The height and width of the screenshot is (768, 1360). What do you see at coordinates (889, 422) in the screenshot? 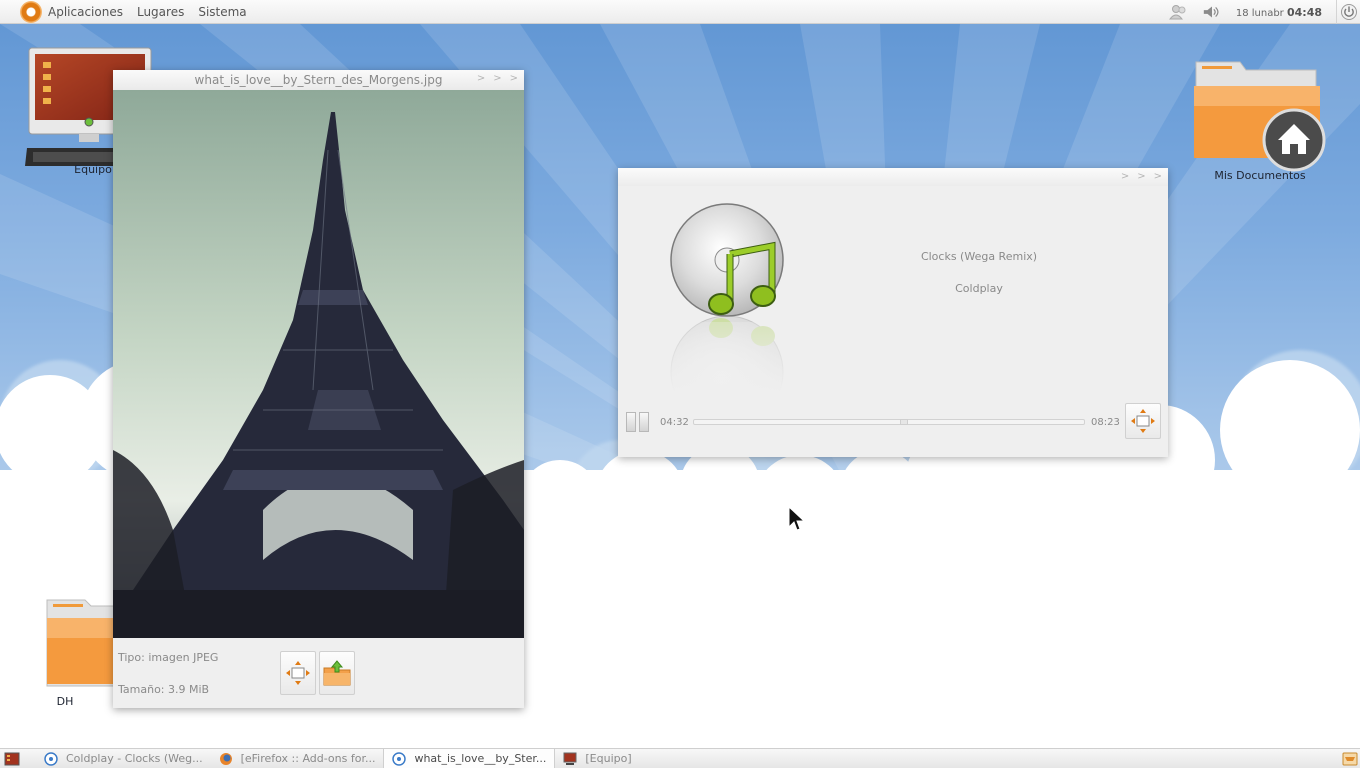
I see `seek-bar` at bounding box center [889, 422].